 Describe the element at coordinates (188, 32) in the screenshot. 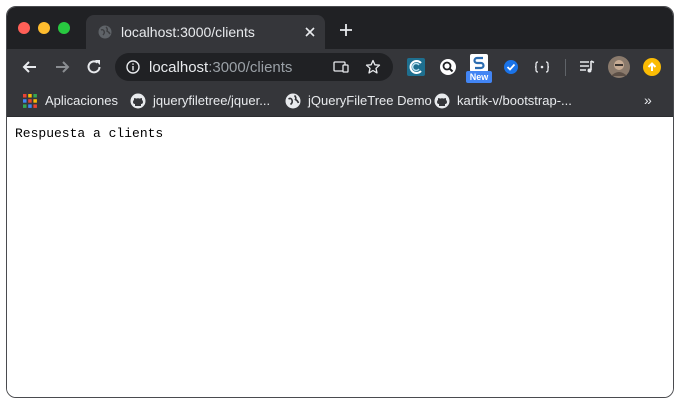

I see `tab-title: localhost:3000/clients` at that location.